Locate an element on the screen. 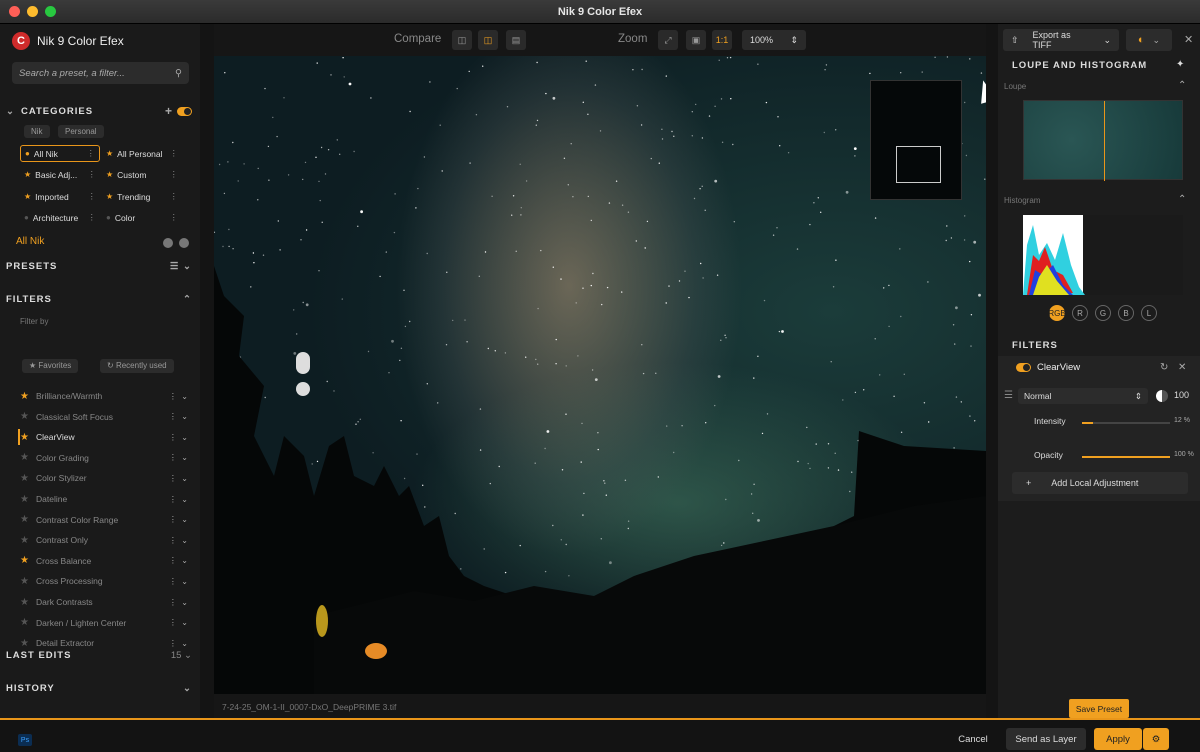 The height and width of the screenshot is (752, 1200). categories-header: ⌄ CATEGORIES + is located at coordinates (99, 111).